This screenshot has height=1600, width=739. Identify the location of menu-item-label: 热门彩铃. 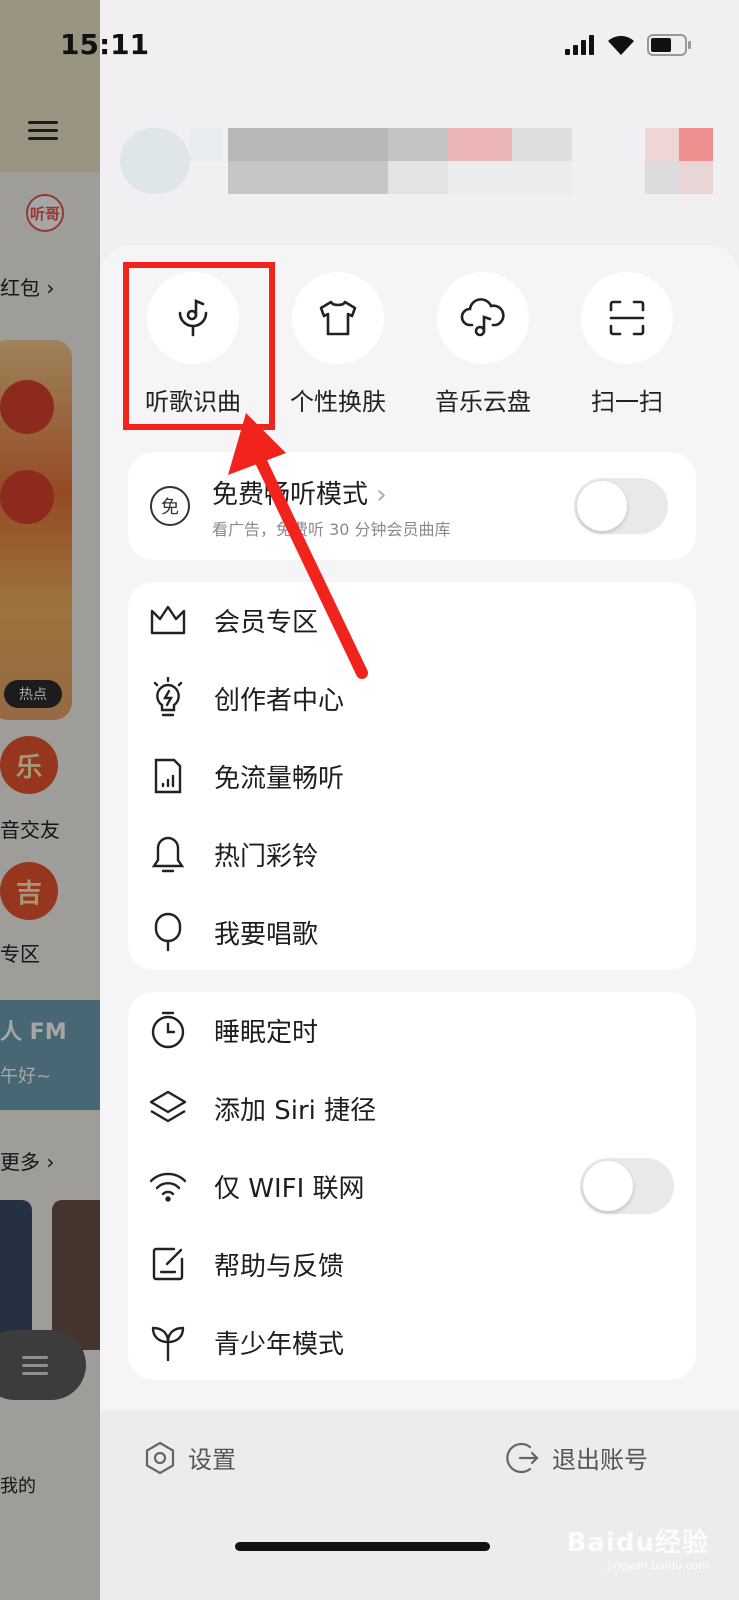
(266, 856).